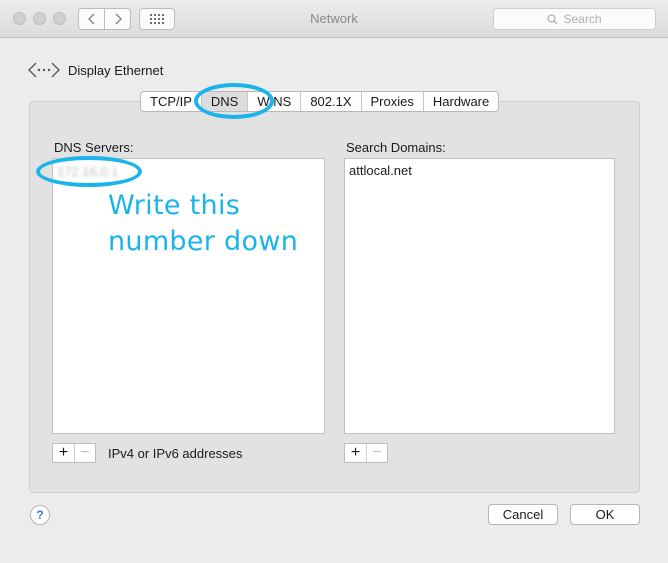  I want to click on tab-tcpip: TCP/IP, so click(171, 101).